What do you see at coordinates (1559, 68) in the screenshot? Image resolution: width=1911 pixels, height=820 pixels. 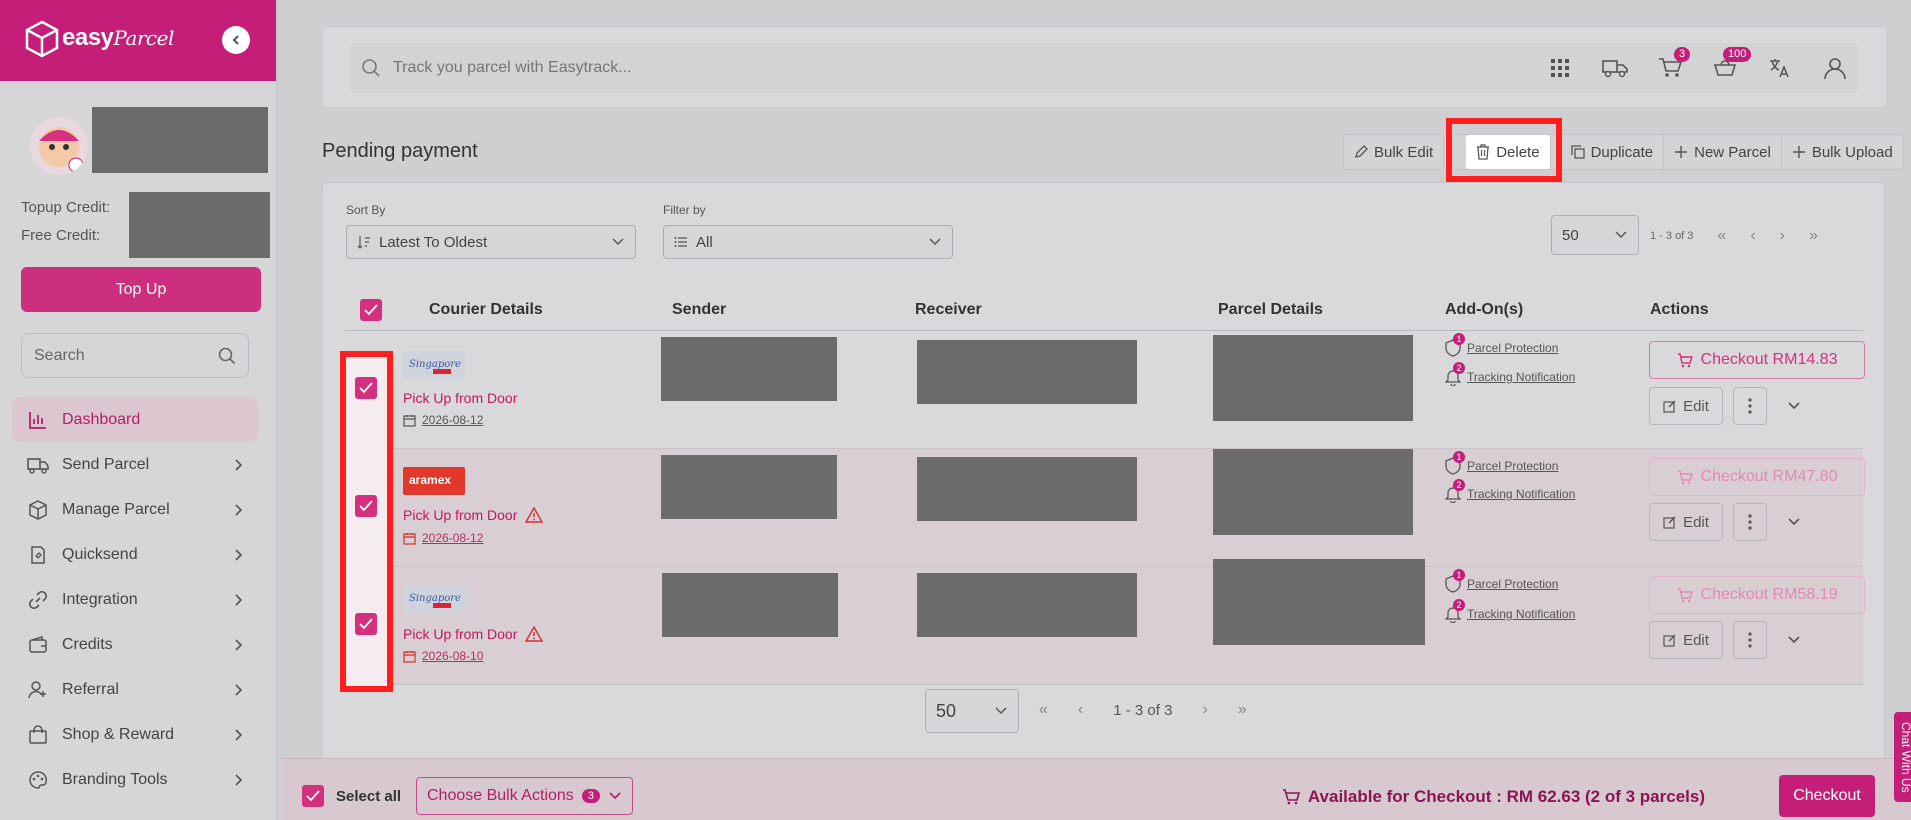 I see `apps-grid-button` at bounding box center [1559, 68].